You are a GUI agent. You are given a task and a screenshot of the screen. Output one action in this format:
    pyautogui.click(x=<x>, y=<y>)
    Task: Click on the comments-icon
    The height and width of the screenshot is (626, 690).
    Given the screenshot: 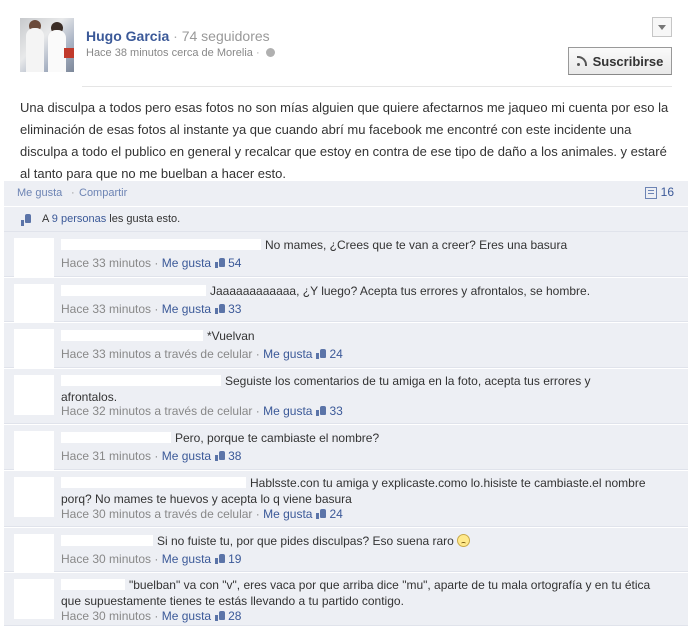 What is the action you would take?
    pyautogui.click(x=651, y=193)
    